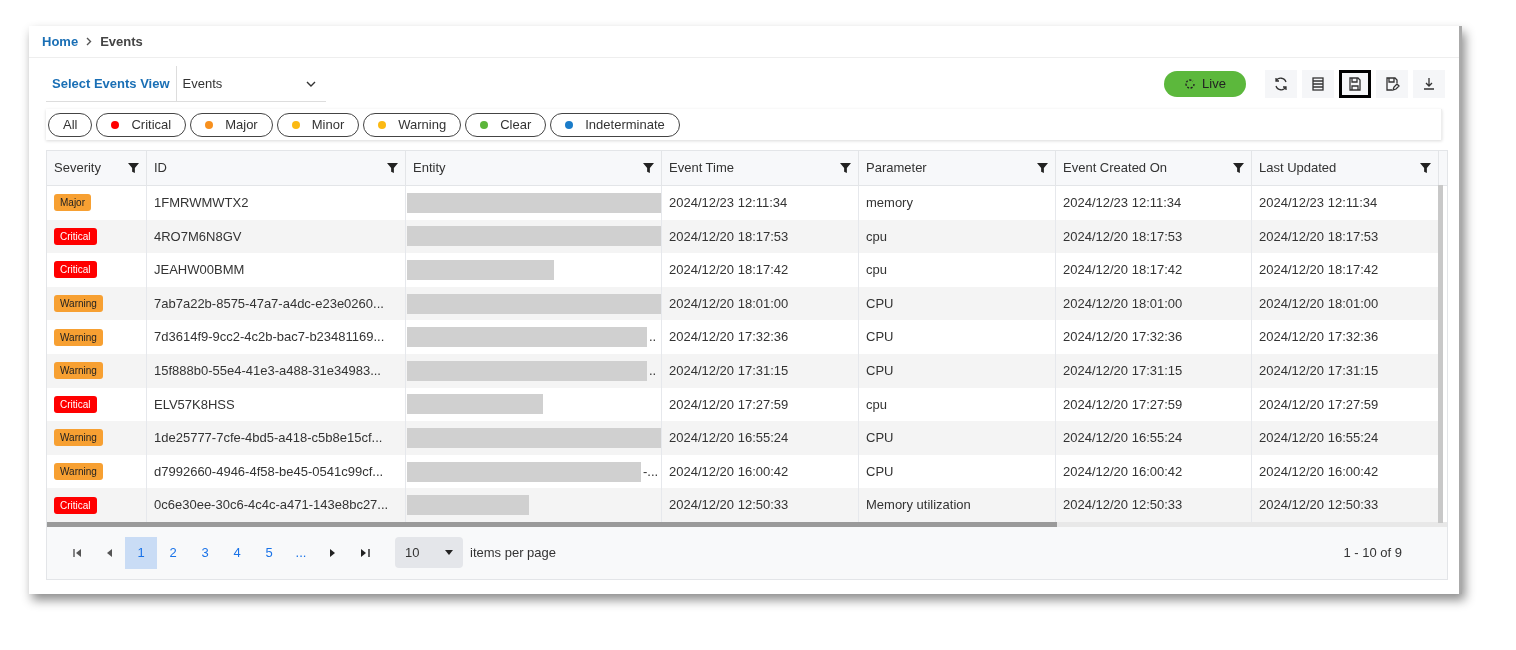 This screenshot has width=1516, height=650. Describe the element at coordinates (250, 83) in the screenshot. I see `view-dropdown: Events` at that location.